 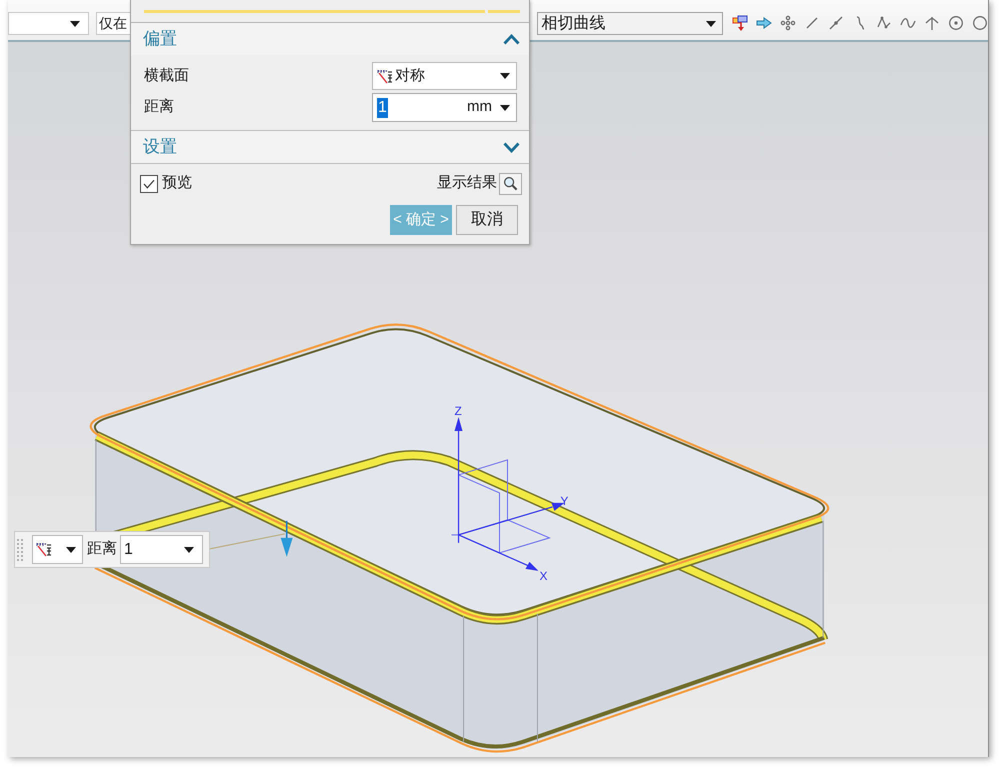 I want to click on unit-dropdown: mm, so click(x=488, y=107).